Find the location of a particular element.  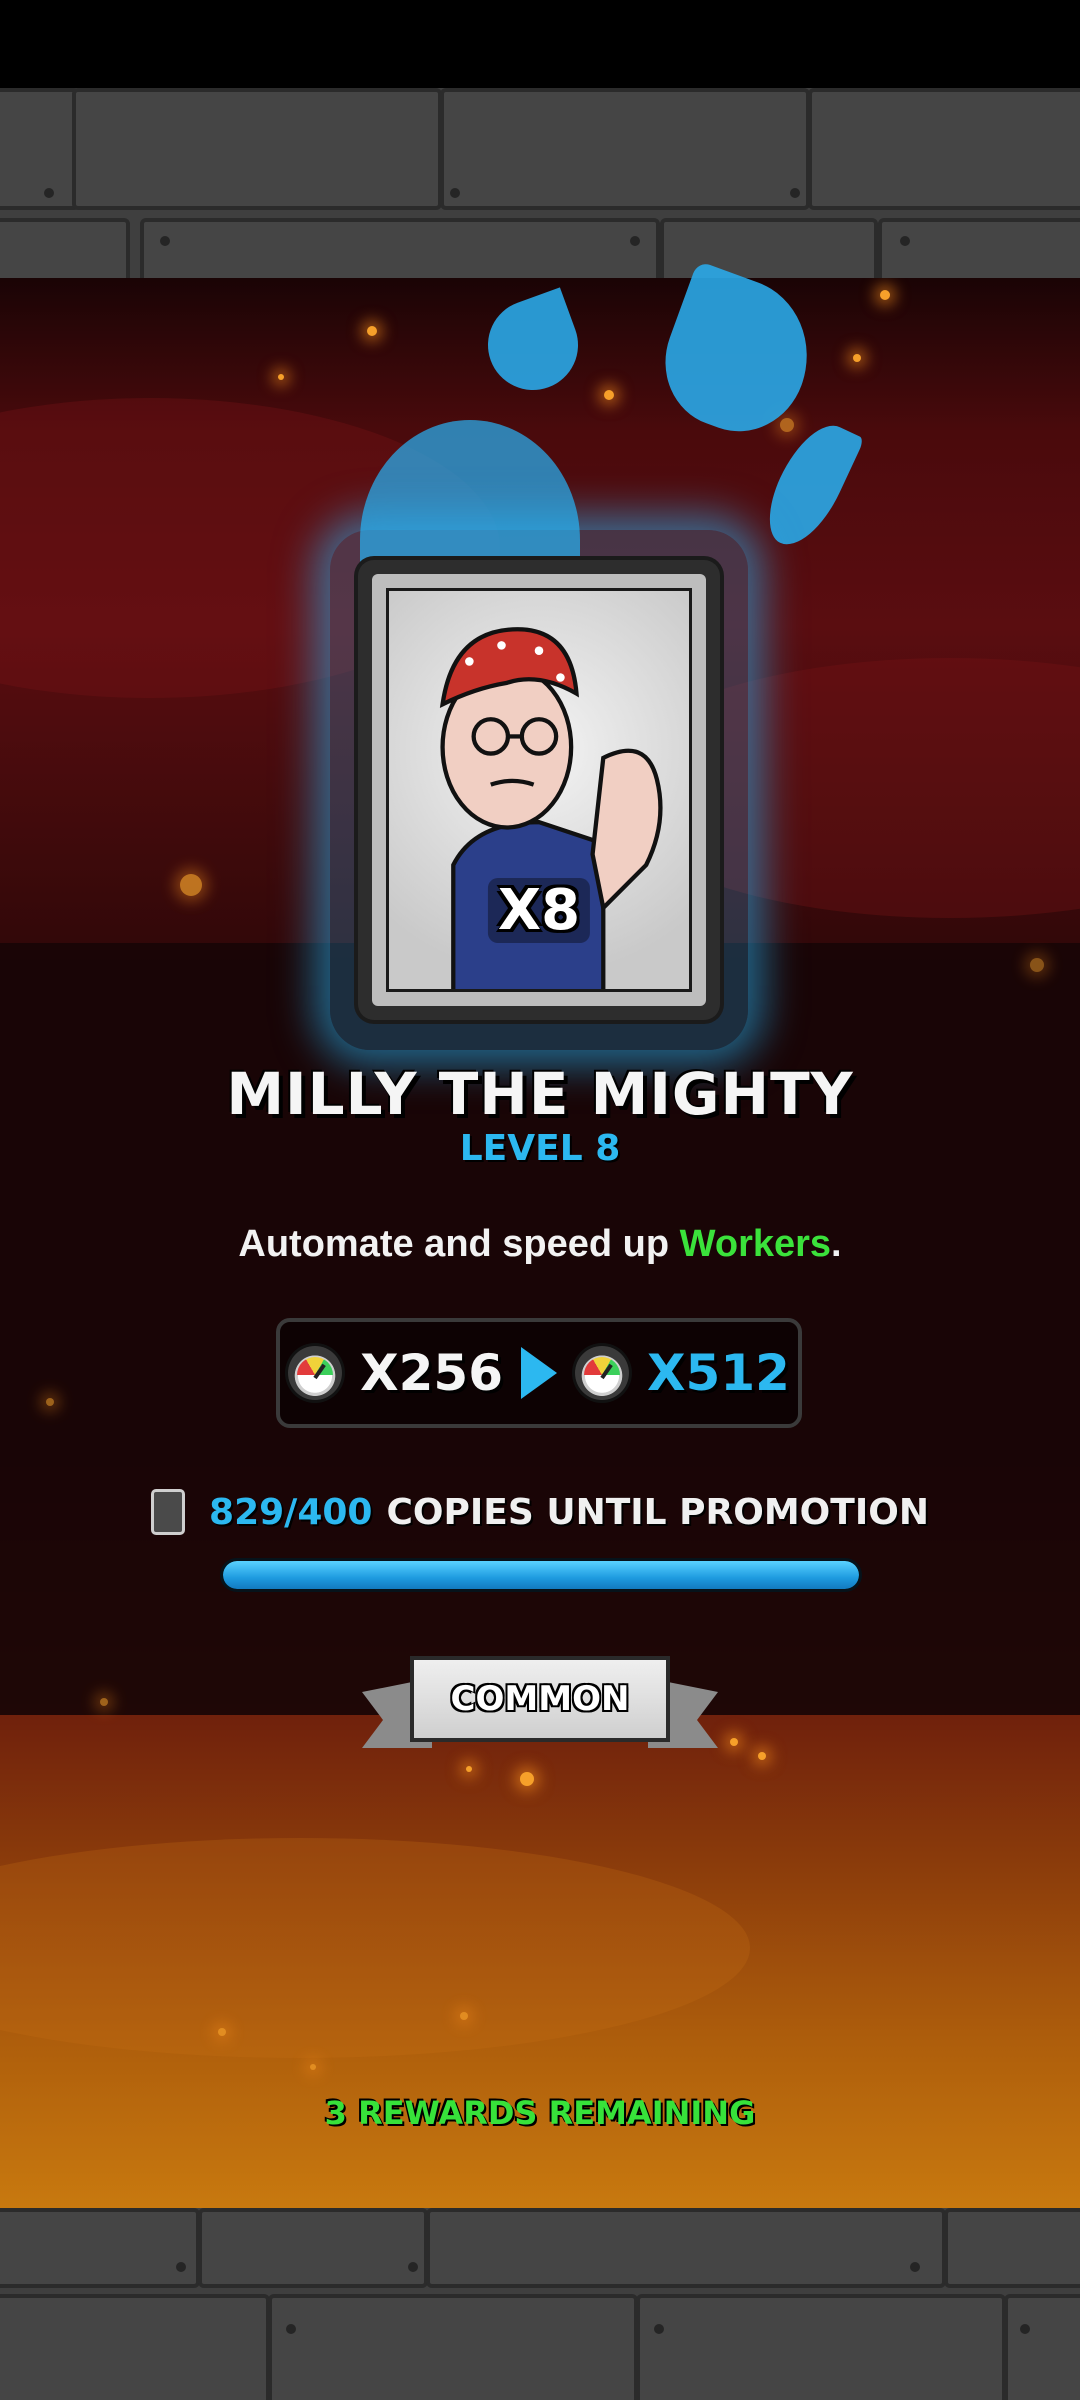

character-level: LEVEL 8 is located at coordinates (540, 1148).